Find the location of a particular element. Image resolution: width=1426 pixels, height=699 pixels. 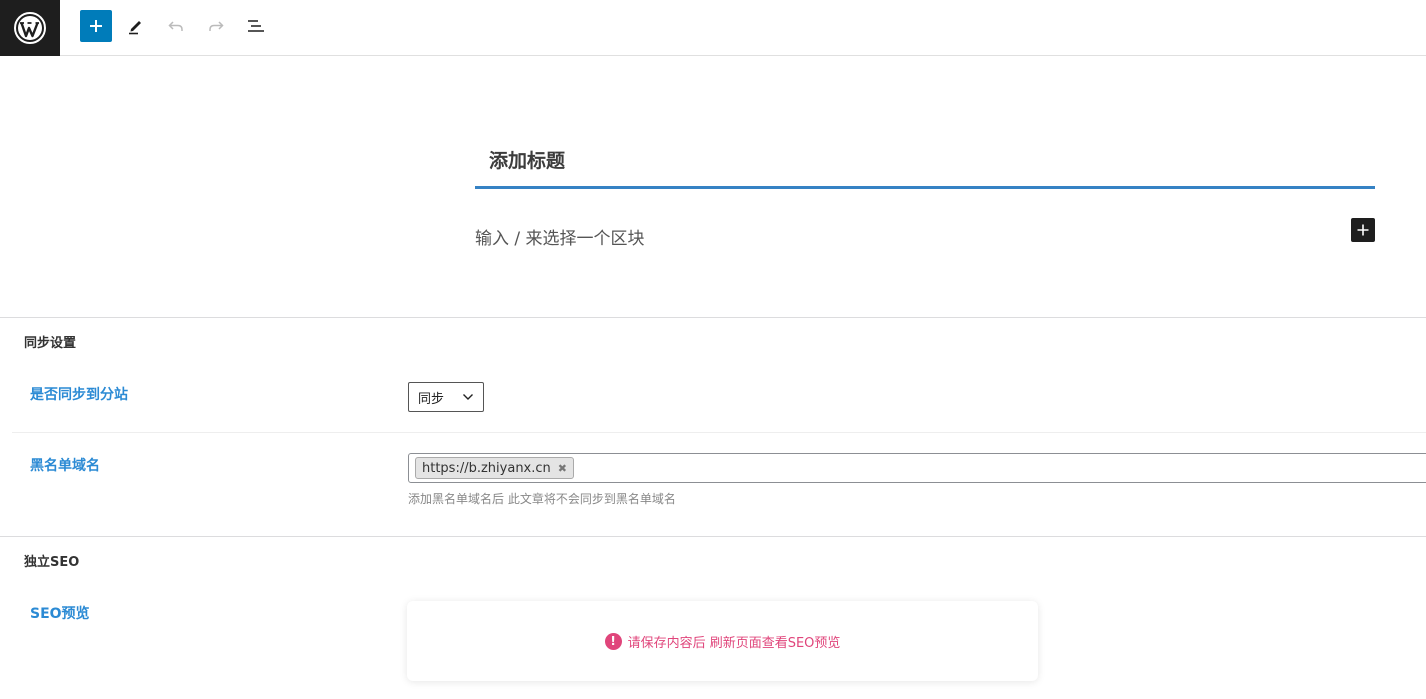

alert-icon: ! is located at coordinates (613, 641).